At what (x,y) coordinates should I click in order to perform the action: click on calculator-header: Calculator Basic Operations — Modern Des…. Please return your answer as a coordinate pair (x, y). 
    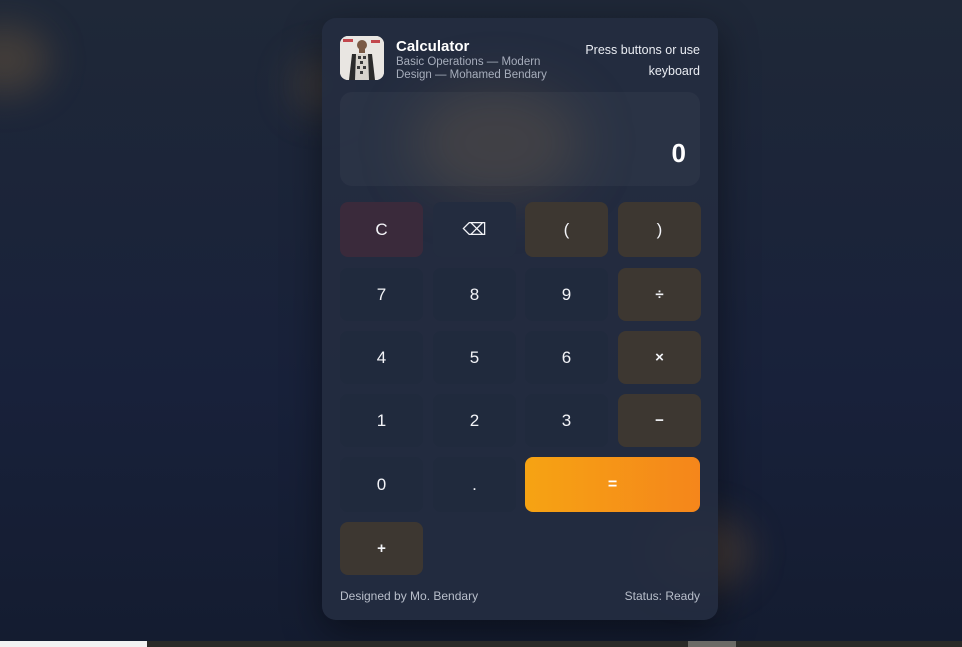
    Looking at the image, I should click on (520, 60).